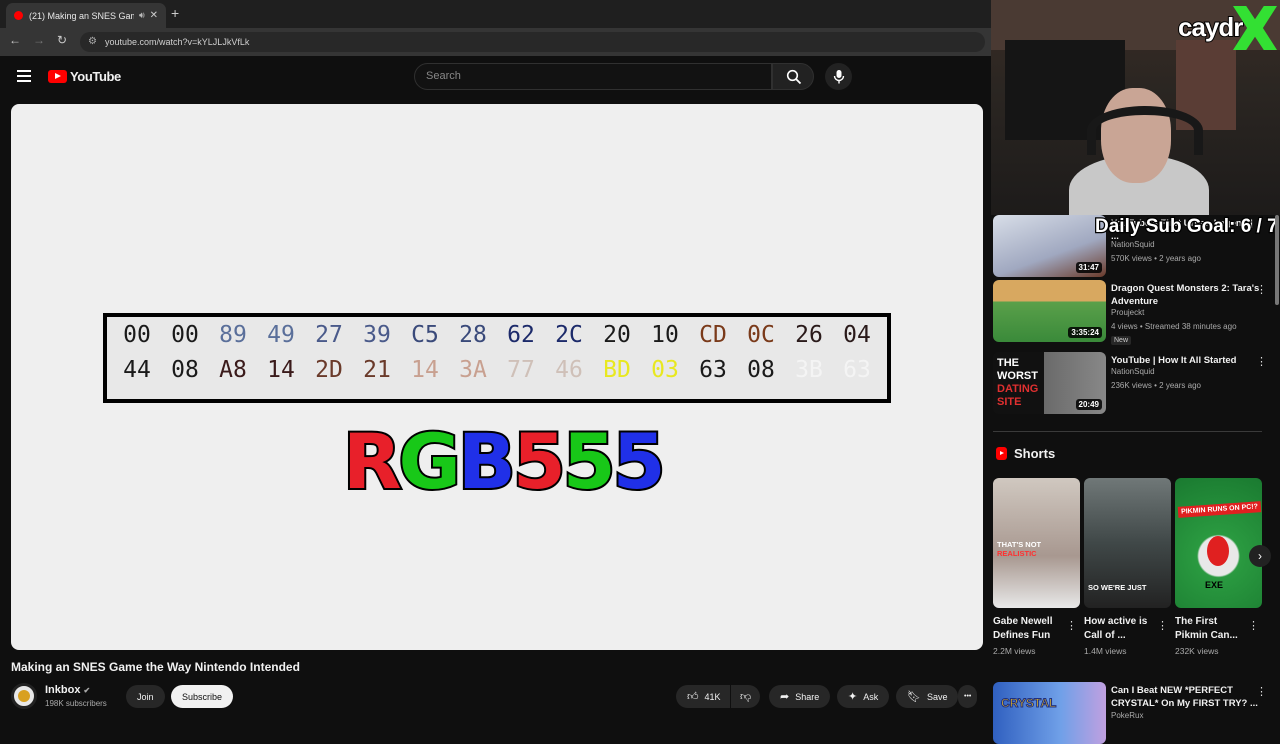  Describe the element at coordinates (693, 697) in the screenshot. I see `thumbs-up-icon: 👍︎` at that location.